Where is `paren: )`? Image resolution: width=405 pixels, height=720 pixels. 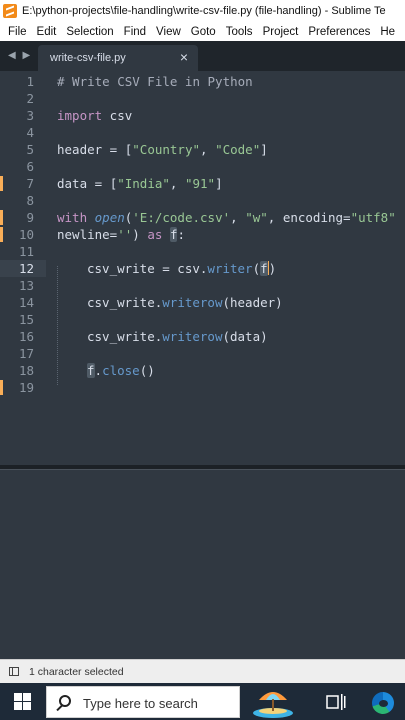
paren: ) is located at coordinates (272, 268).